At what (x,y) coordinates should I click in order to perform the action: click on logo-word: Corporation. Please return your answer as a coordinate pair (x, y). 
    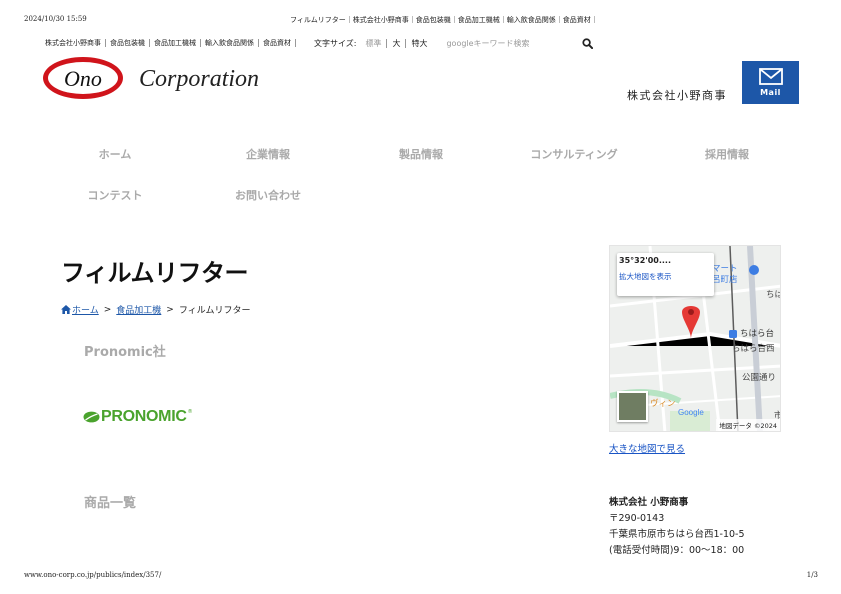
    Looking at the image, I should click on (199, 79).